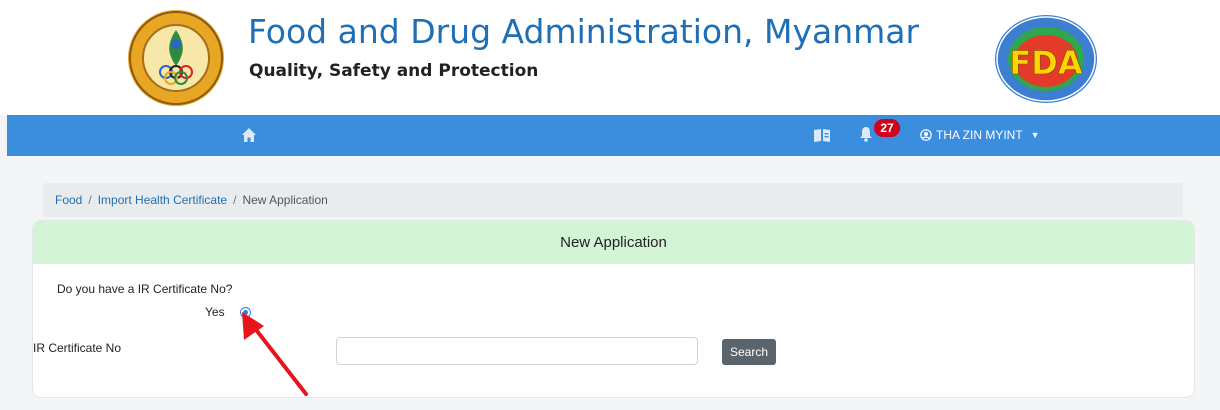 This screenshot has height=410, width=1220. Describe the element at coordinates (887, 128) in the screenshot. I see `notification-count-badge: 27` at that location.